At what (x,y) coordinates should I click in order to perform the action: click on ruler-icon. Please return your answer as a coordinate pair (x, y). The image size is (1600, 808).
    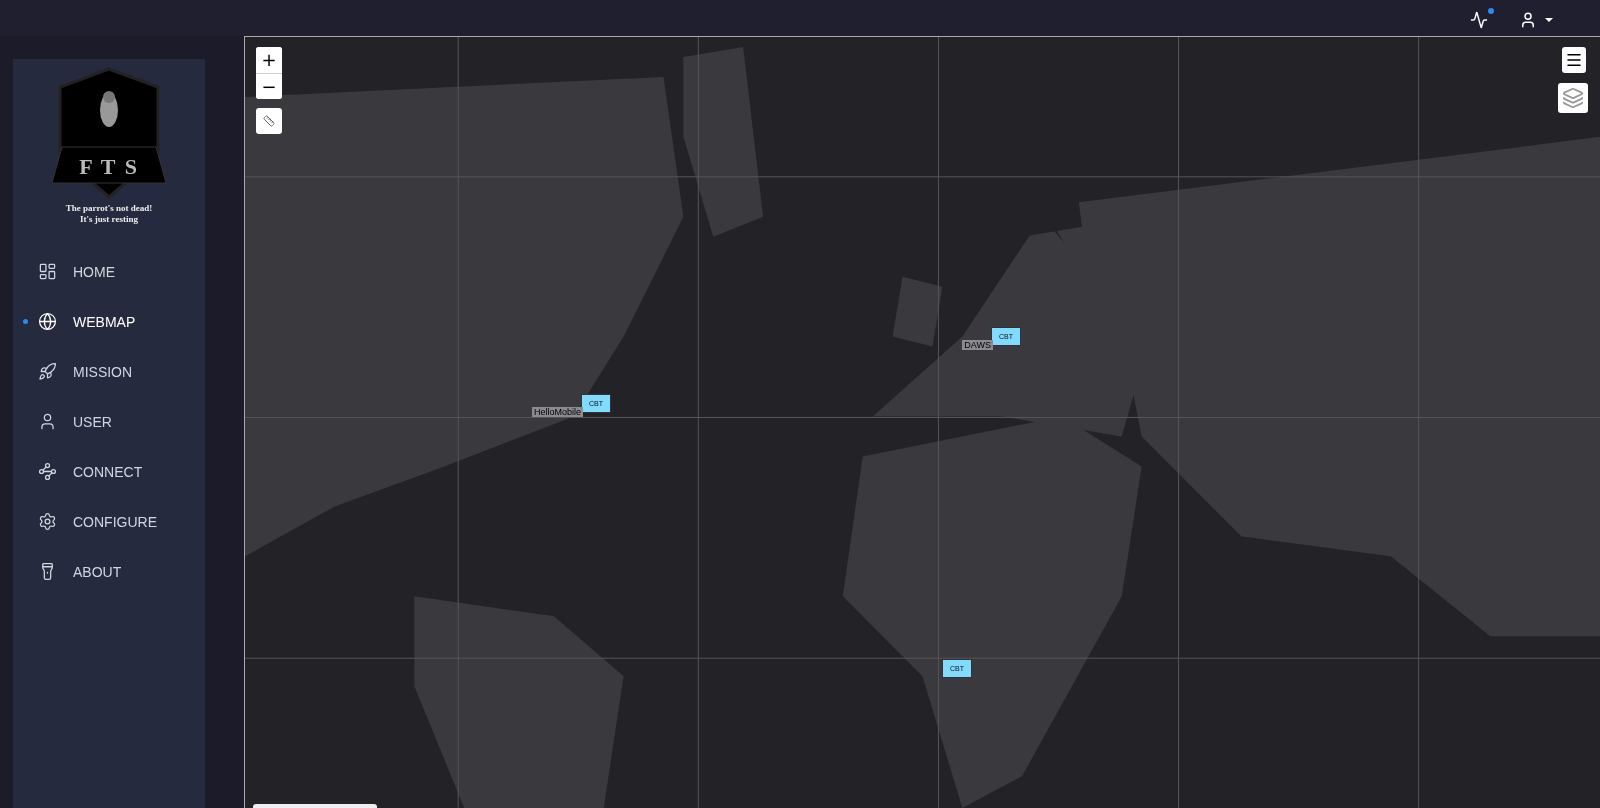
    Looking at the image, I should click on (269, 121).